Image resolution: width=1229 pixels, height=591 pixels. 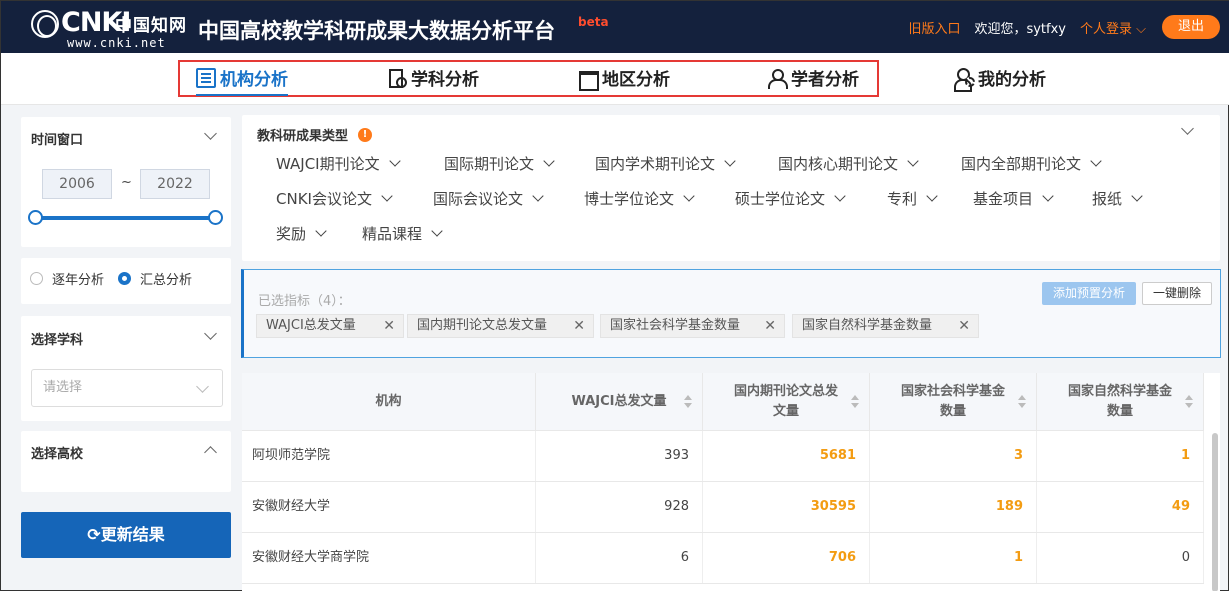 I want to click on personal-login-dropdown: 个人登录 ⌵, so click(x=1113, y=27).